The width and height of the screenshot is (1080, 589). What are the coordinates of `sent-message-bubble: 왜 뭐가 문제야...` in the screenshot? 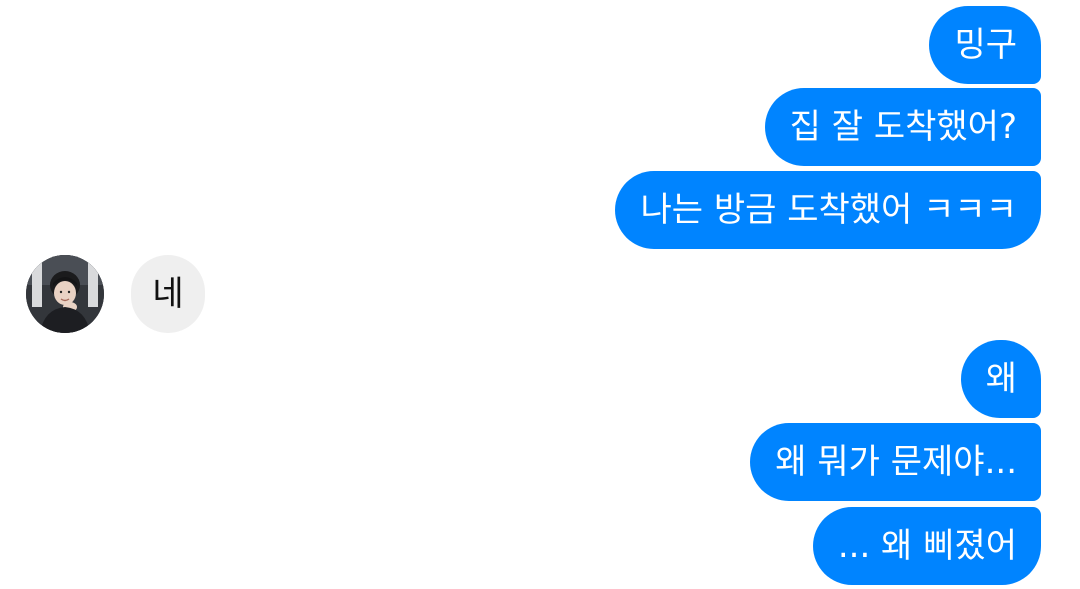 It's located at (895, 462).